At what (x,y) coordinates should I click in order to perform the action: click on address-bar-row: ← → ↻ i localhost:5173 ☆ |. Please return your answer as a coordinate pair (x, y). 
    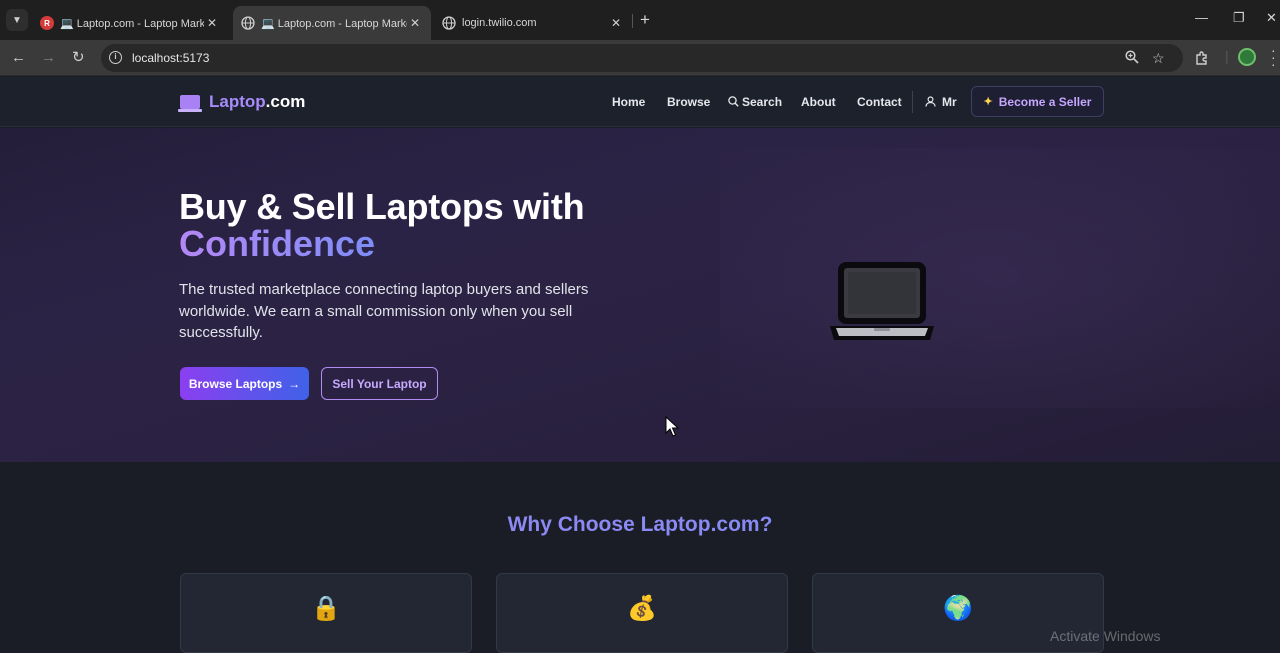
    Looking at the image, I should click on (640, 58).